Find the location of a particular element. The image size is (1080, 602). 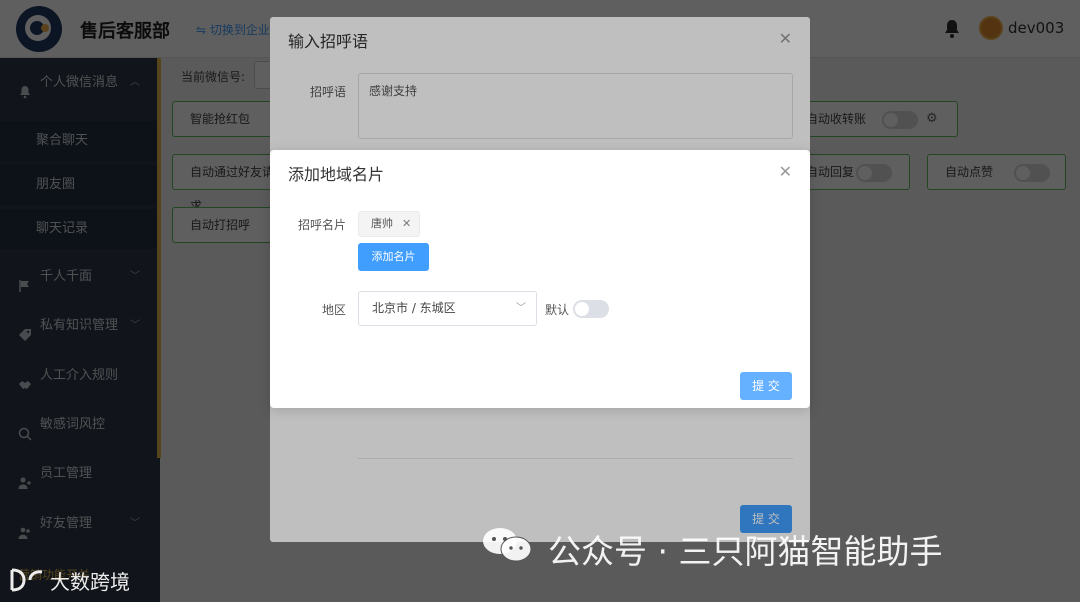

watermark-right-text: 公众号 · 三只阿猫智能助手 is located at coordinates (745, 551).